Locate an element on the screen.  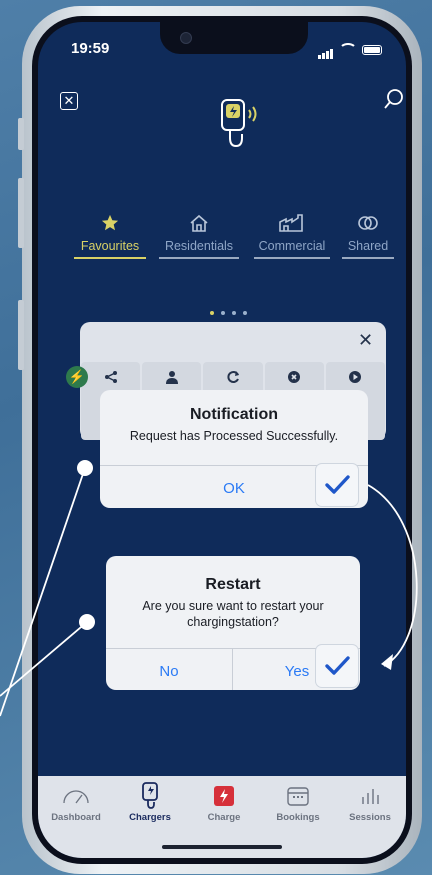
camera-icon is located at coordinates (186, 38).